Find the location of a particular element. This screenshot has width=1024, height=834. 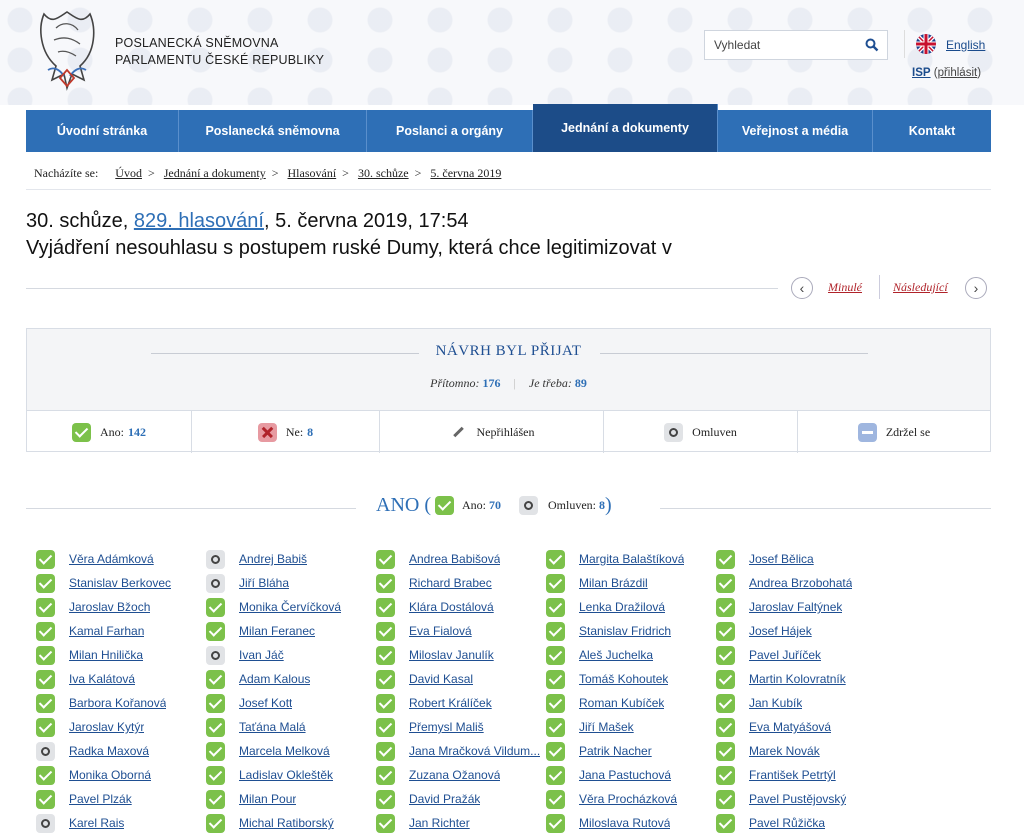

member-name-link: Miloslava Rutová is located at coordinates (624, 823).